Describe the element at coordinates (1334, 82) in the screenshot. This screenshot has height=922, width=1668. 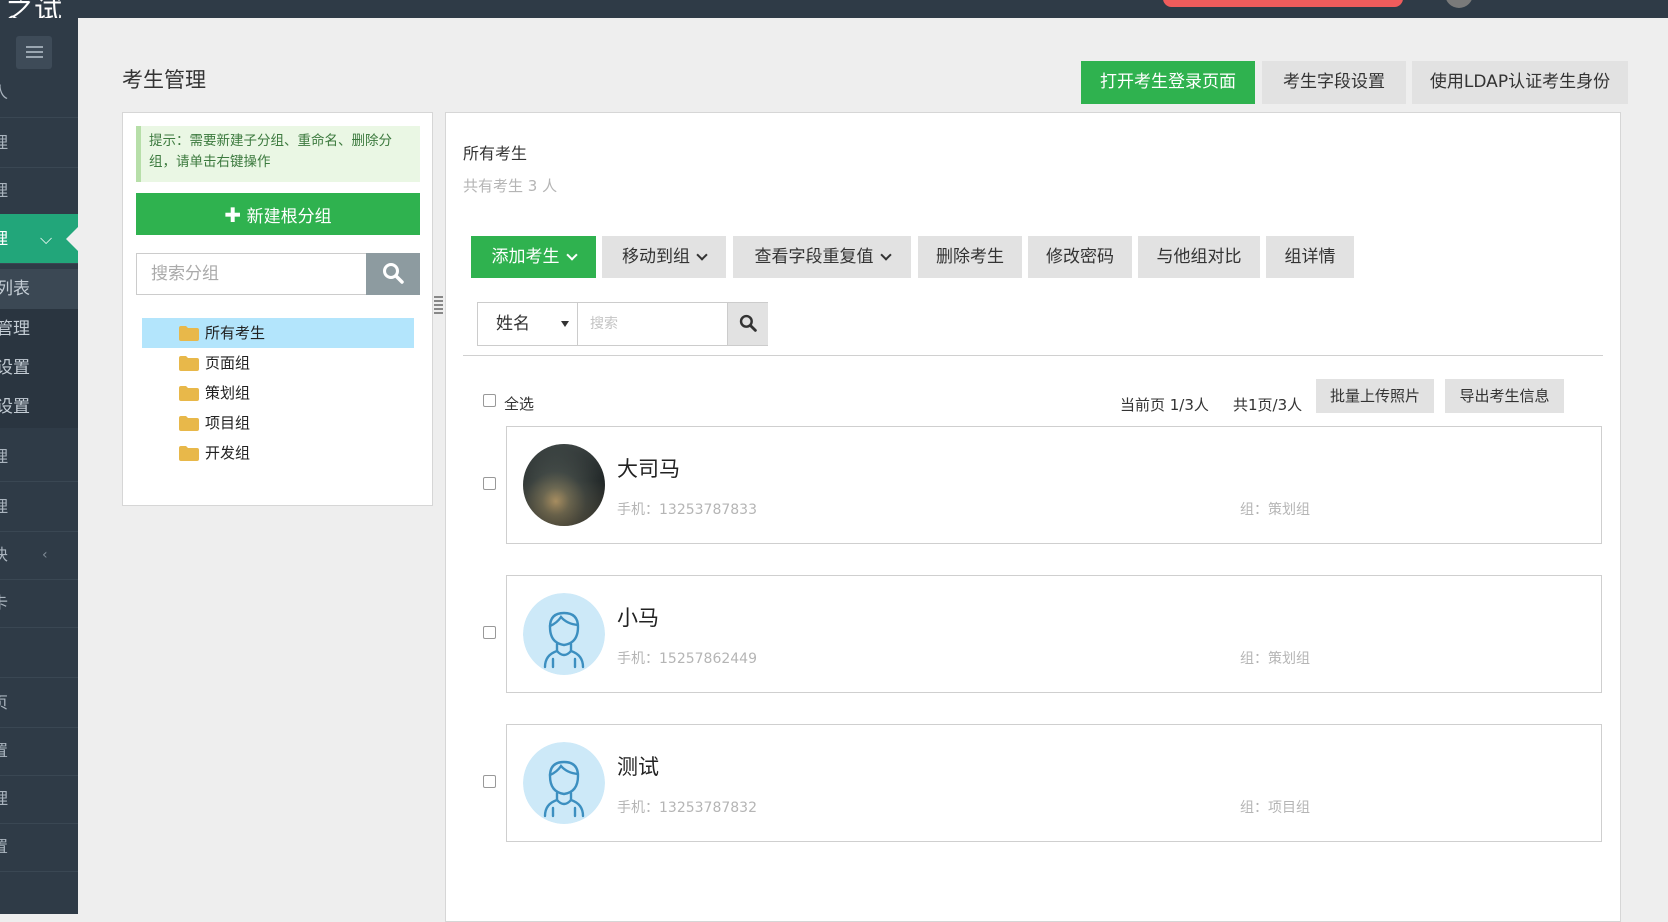
I see `field-settings-button: 考生字段设置` at that location.